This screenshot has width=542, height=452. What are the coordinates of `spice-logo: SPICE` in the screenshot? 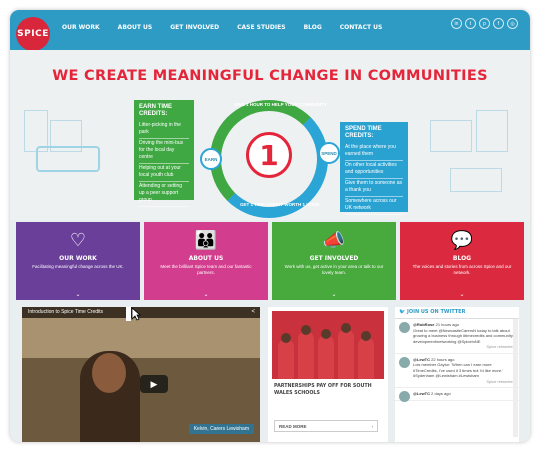 It's located at (33, 34).